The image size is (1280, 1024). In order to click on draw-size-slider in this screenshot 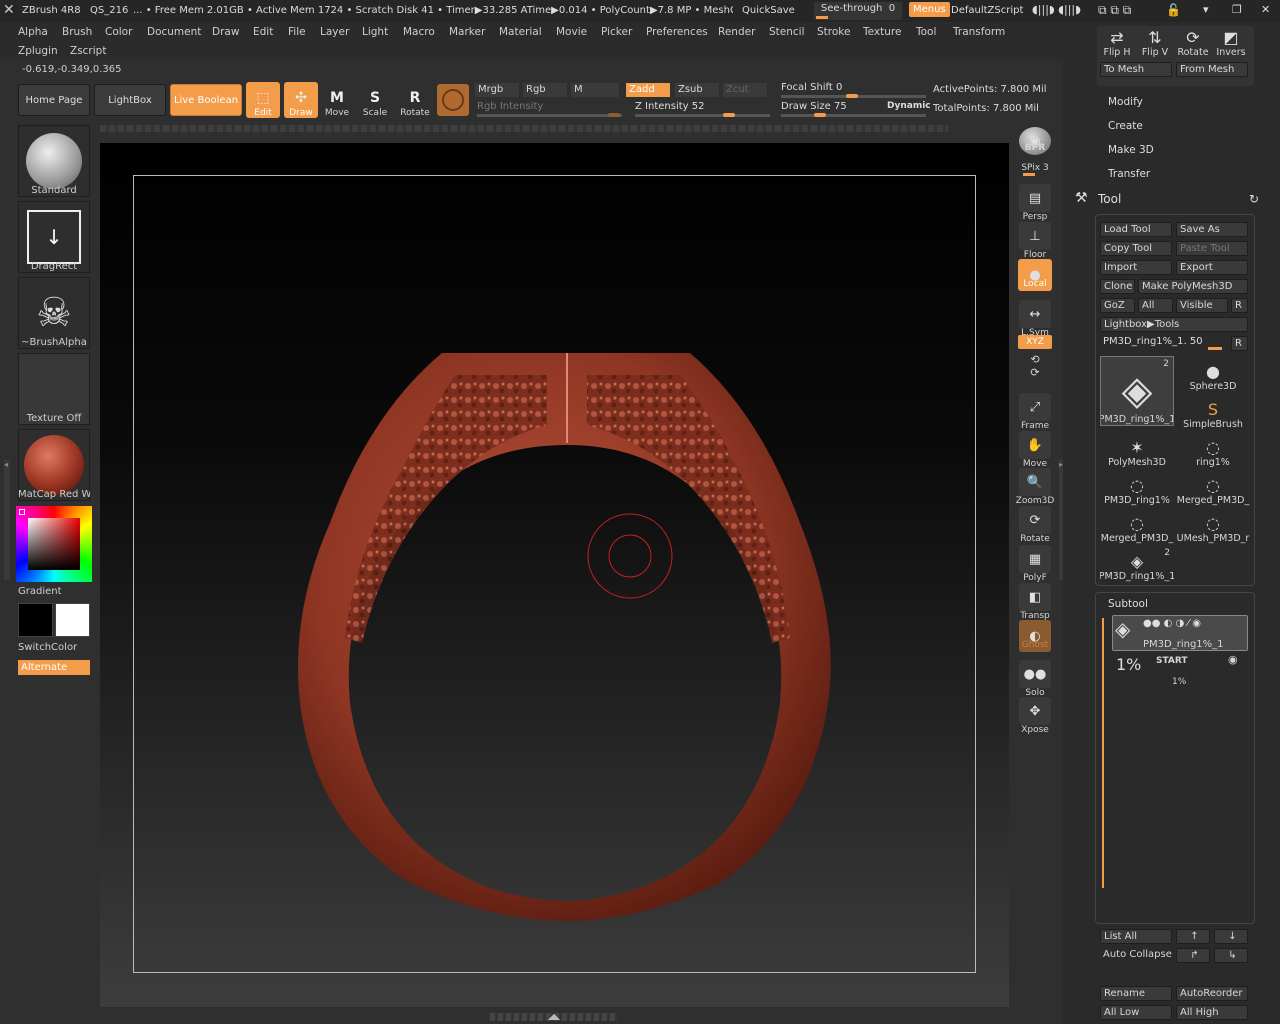, I will do `click(853, 115)`.